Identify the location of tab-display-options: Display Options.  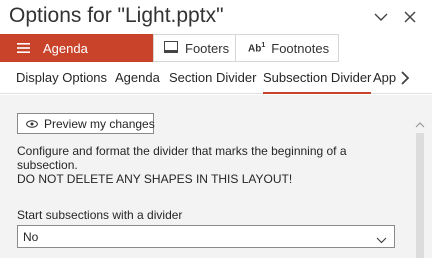
(61, 77).